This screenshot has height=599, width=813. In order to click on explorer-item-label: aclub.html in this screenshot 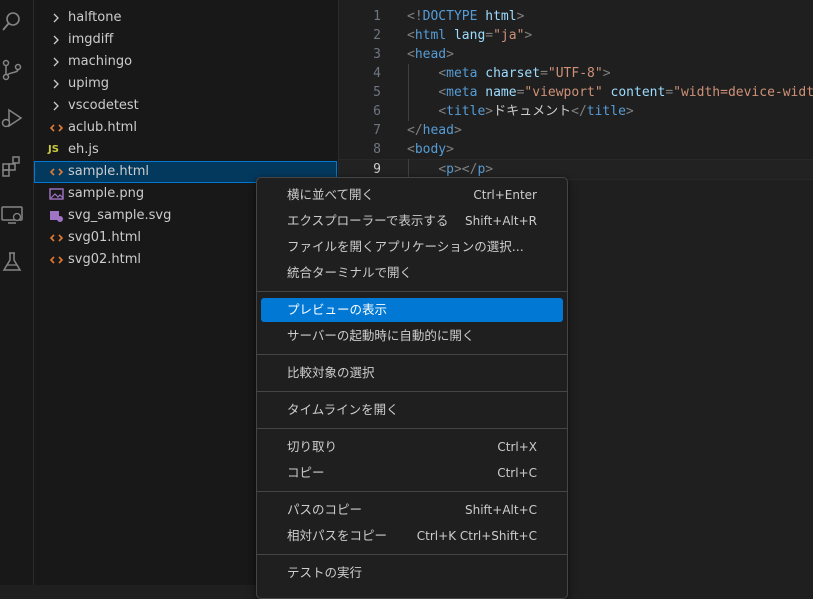, I will do `click(102, 127)`.